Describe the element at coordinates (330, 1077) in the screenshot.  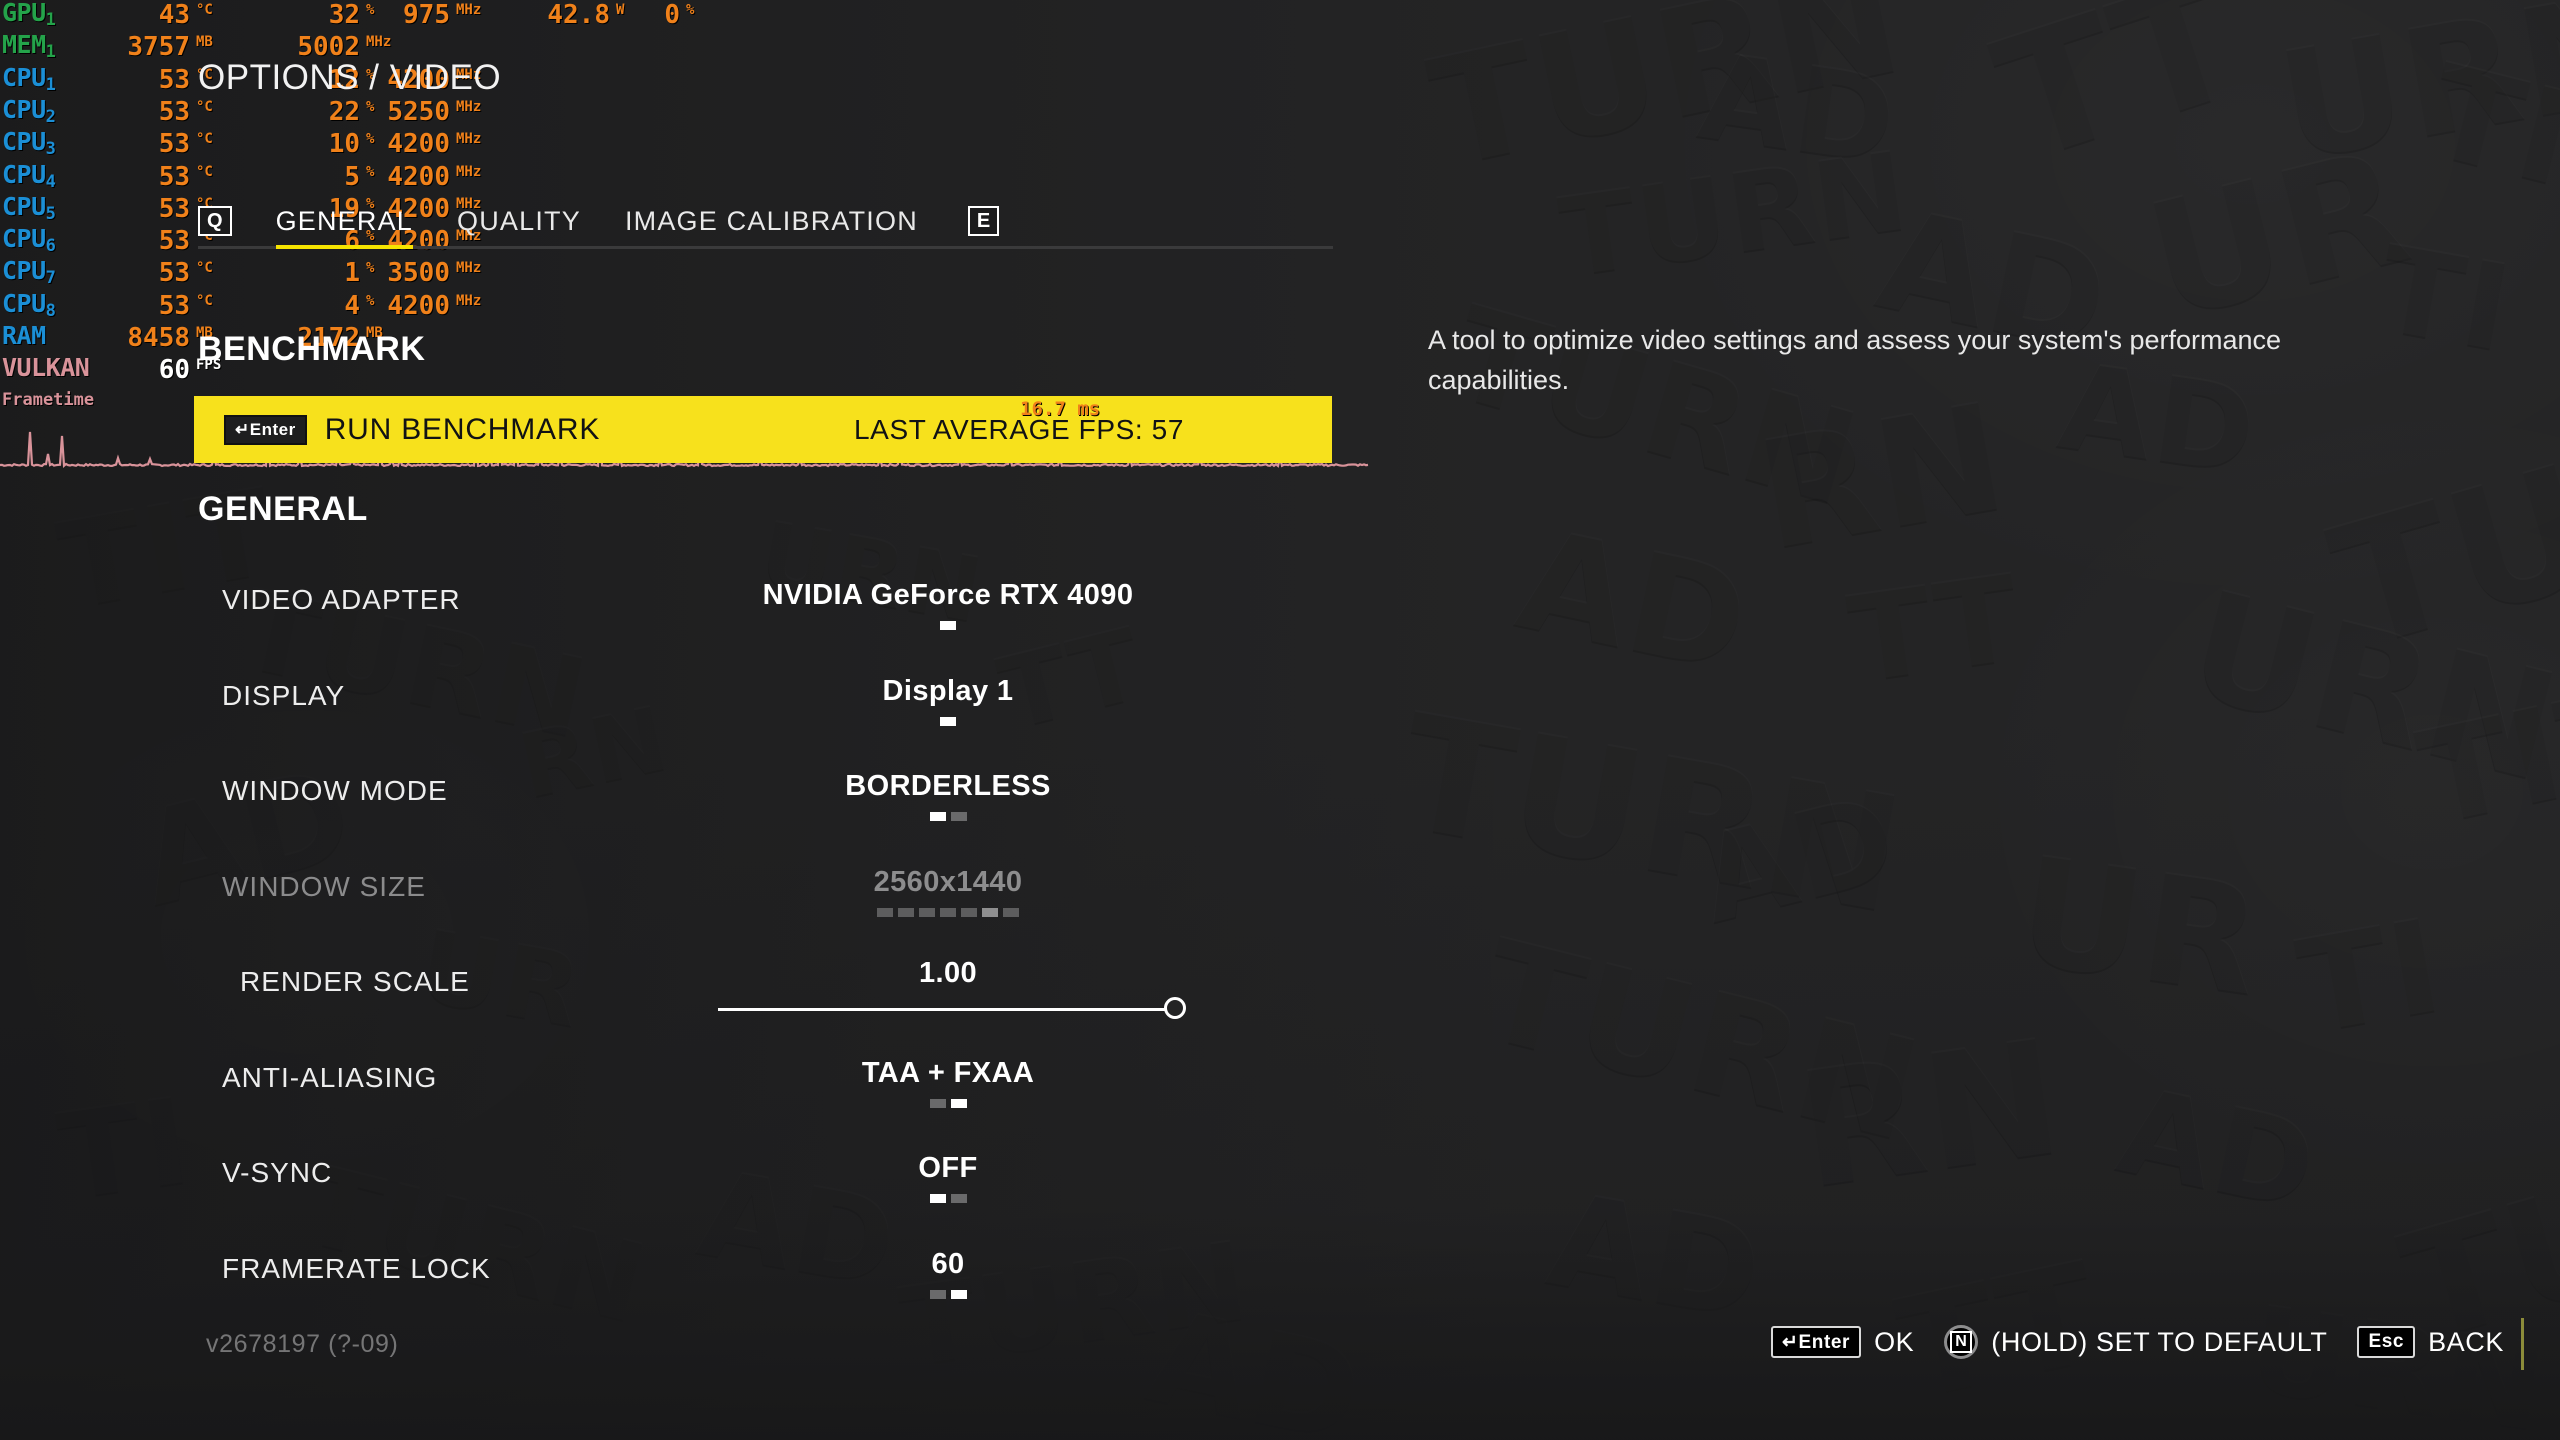
I see `option-label-anti-aliasing: ANTI-ALIASING` at that location.